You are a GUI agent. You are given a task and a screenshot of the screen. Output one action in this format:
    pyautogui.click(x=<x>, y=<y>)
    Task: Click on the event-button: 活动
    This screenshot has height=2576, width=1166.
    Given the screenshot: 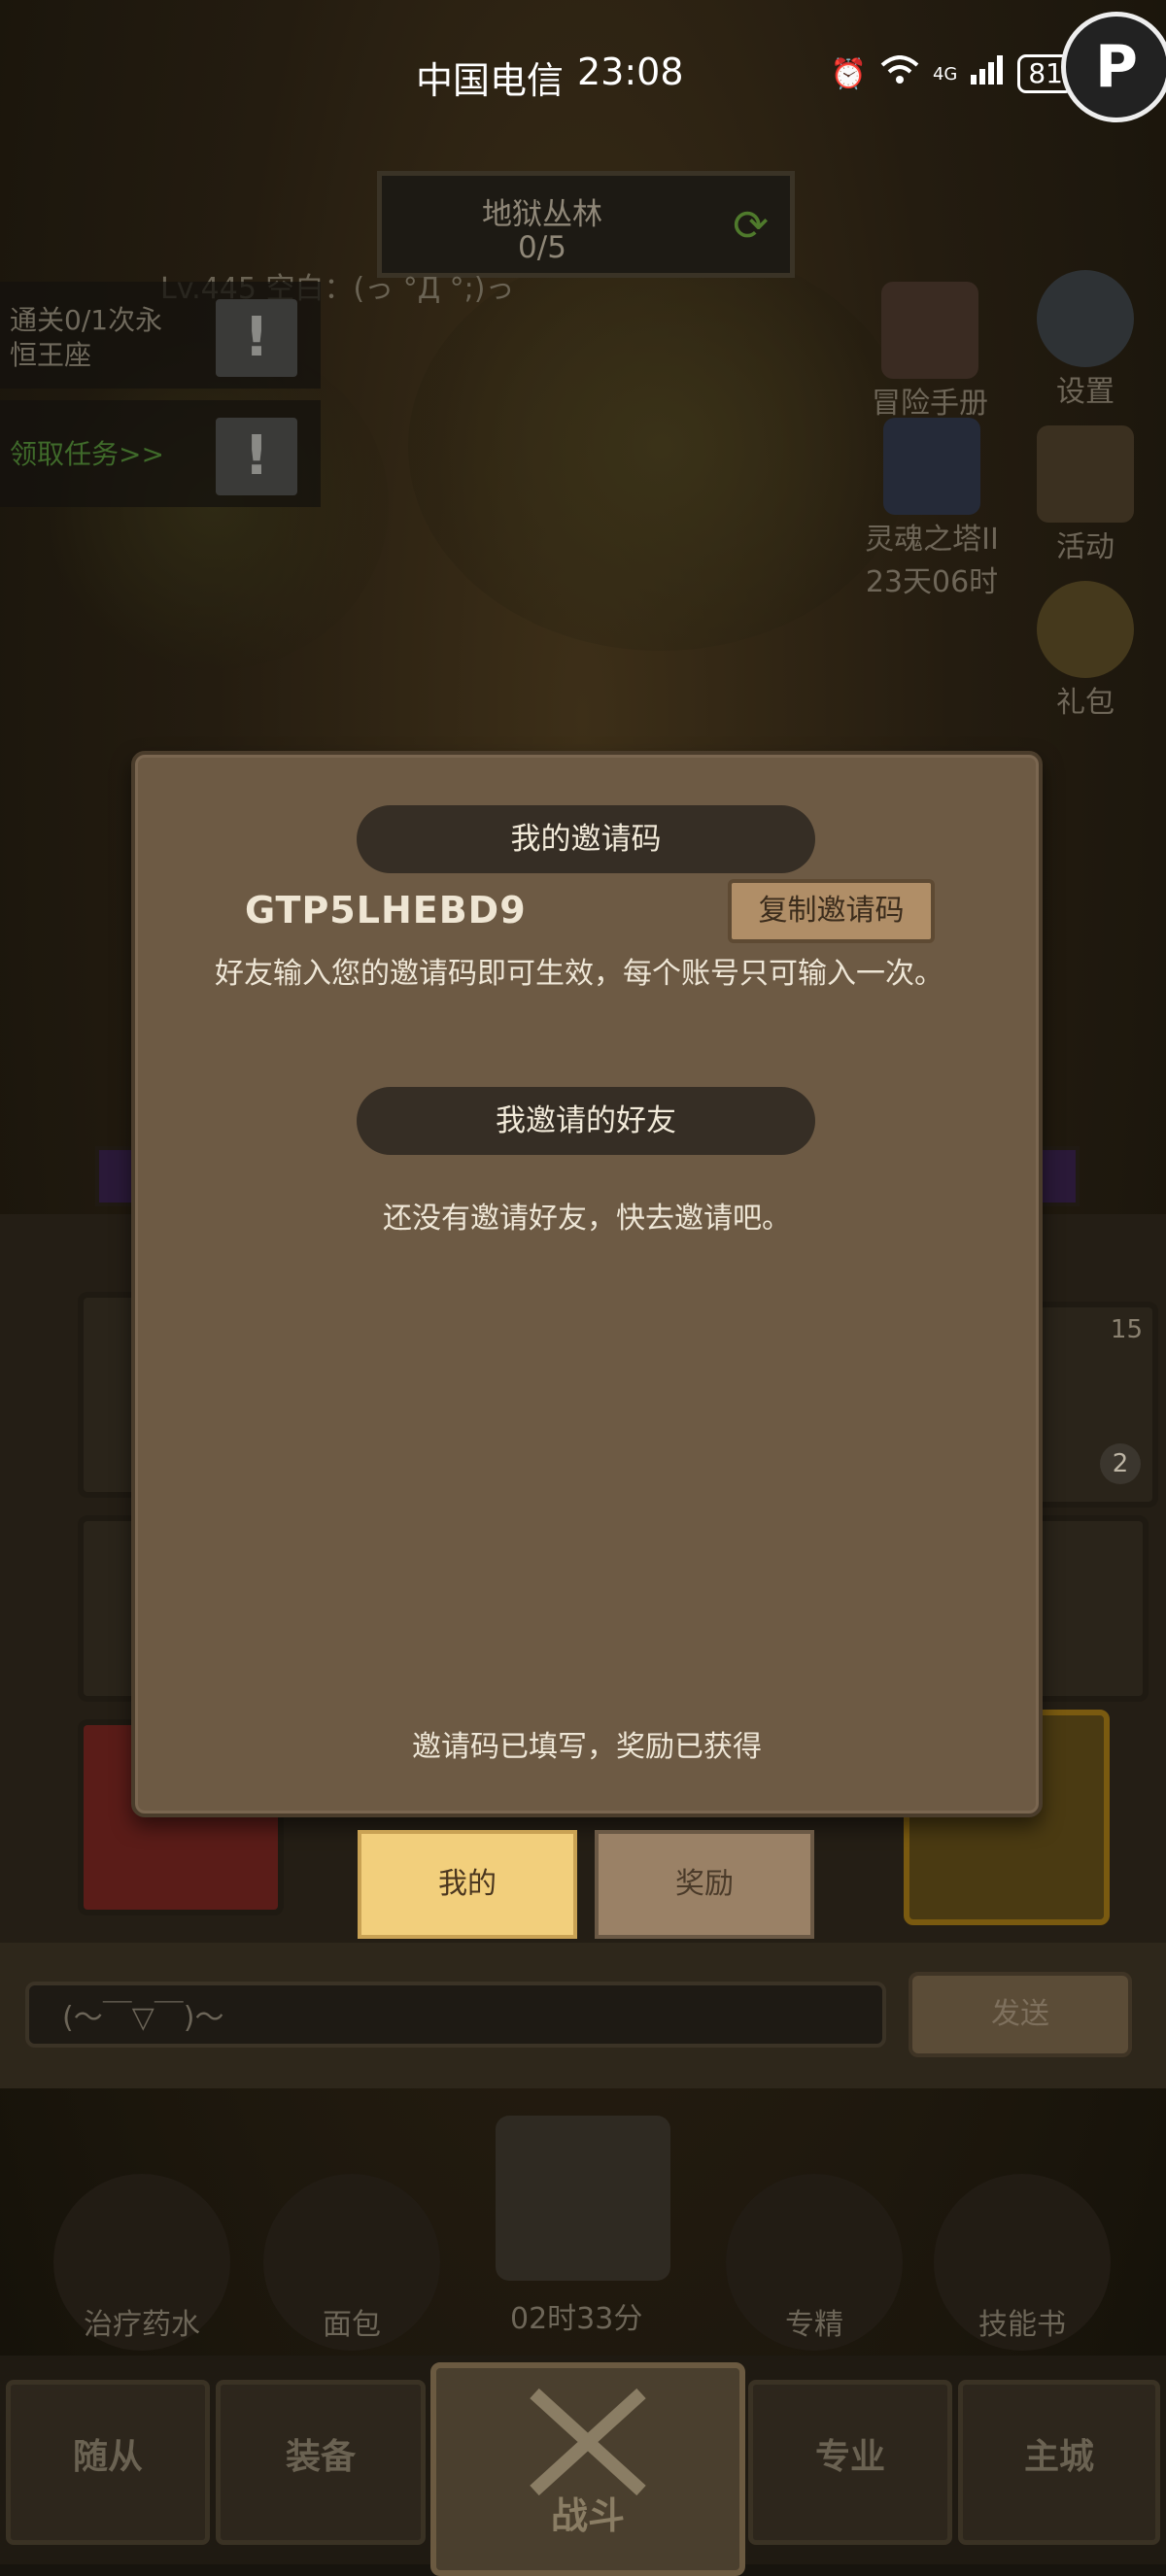 What is the action you would take?
    pyautogui.click(x=1085, y=495)
    